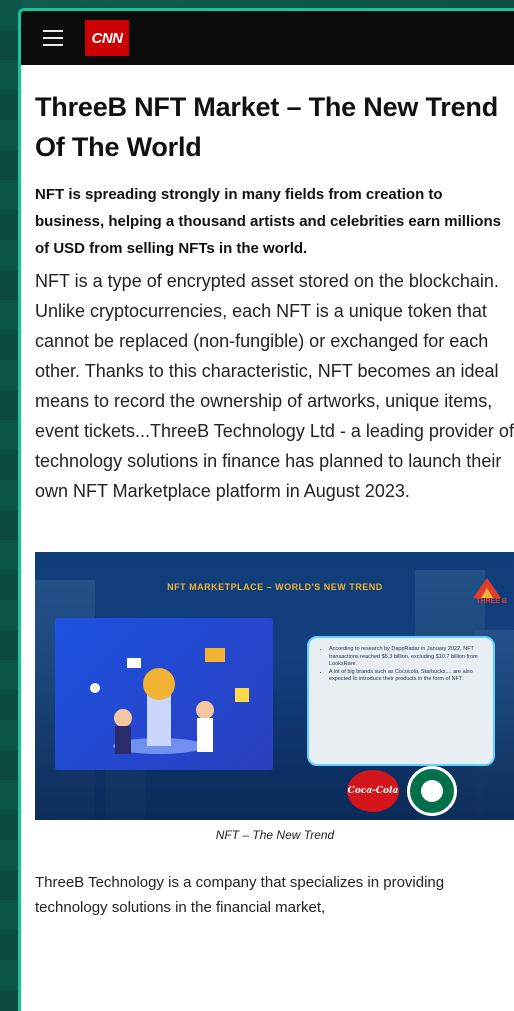  What do you see at coordinates (275, 835) in the screenshot?
I see `figure-caption: NFT – The New Trend` at bounding box center [275, 835].